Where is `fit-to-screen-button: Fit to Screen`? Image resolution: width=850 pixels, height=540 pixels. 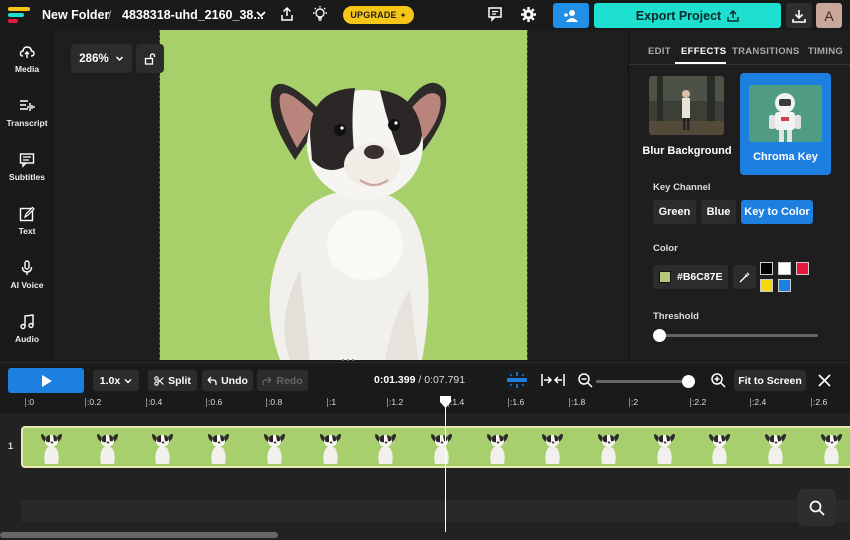 fit-to-screen-button: Fit to Screen is located at coordinates (770, 380).